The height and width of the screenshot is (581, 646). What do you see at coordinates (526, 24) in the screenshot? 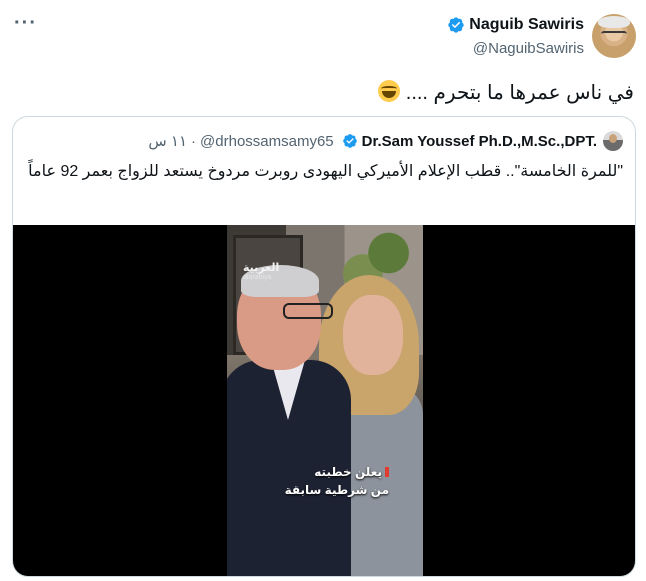
I see `author-name: Naguib Sawiris` at bounding box center [526, 24].